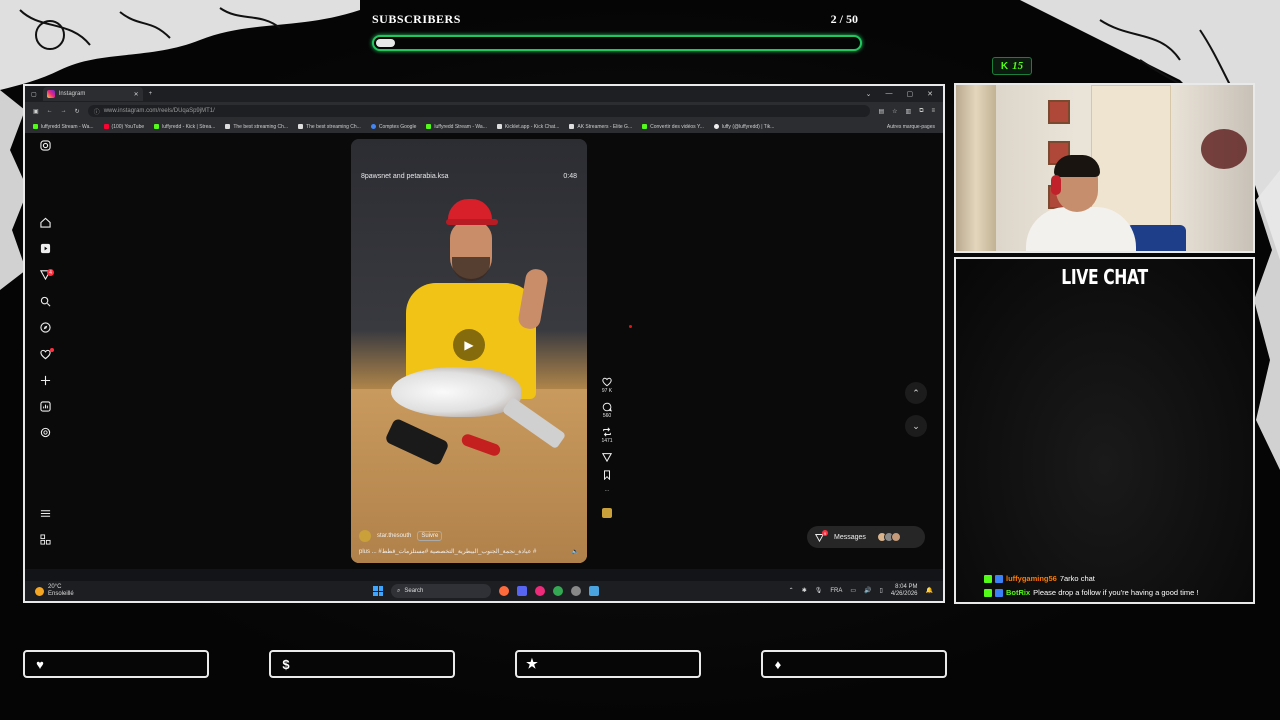 The height and width of the screenshot is (720, 1280). Describe the element at coordinates (540, 591) in the screenshot. I see `instagram-app-icon` at that location.